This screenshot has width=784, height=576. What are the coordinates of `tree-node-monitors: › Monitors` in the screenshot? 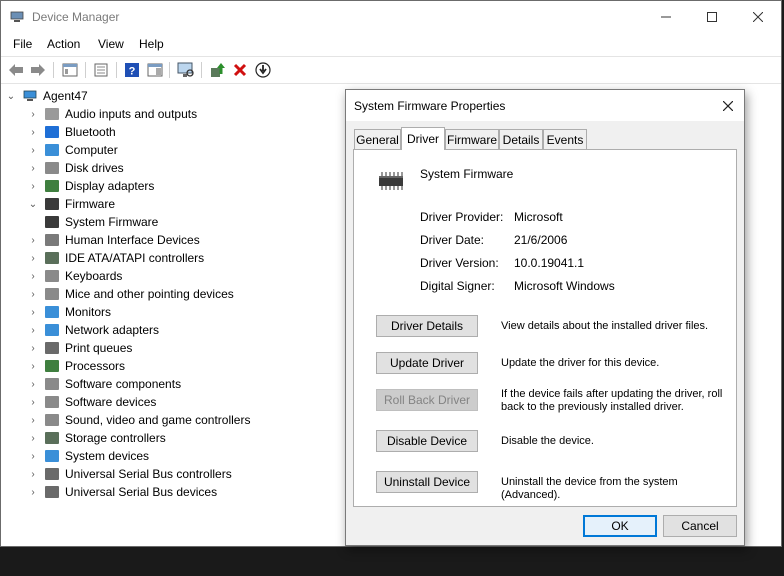 It's located at (69, 312).